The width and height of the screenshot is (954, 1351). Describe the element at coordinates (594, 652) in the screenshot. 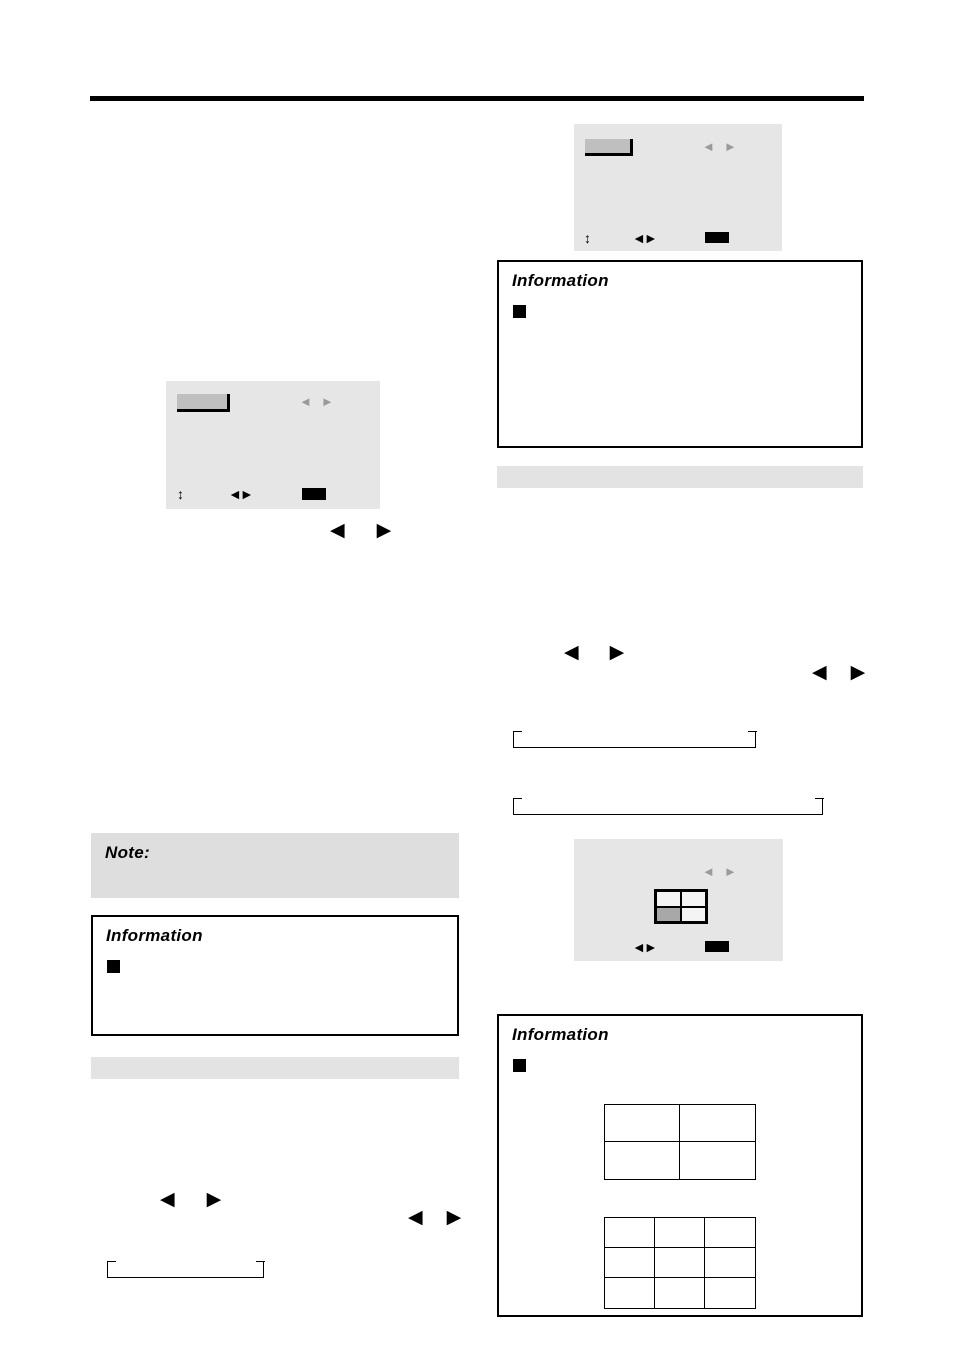

I see `body-arrow-pair-right-1: ◀ ▶` at that location.